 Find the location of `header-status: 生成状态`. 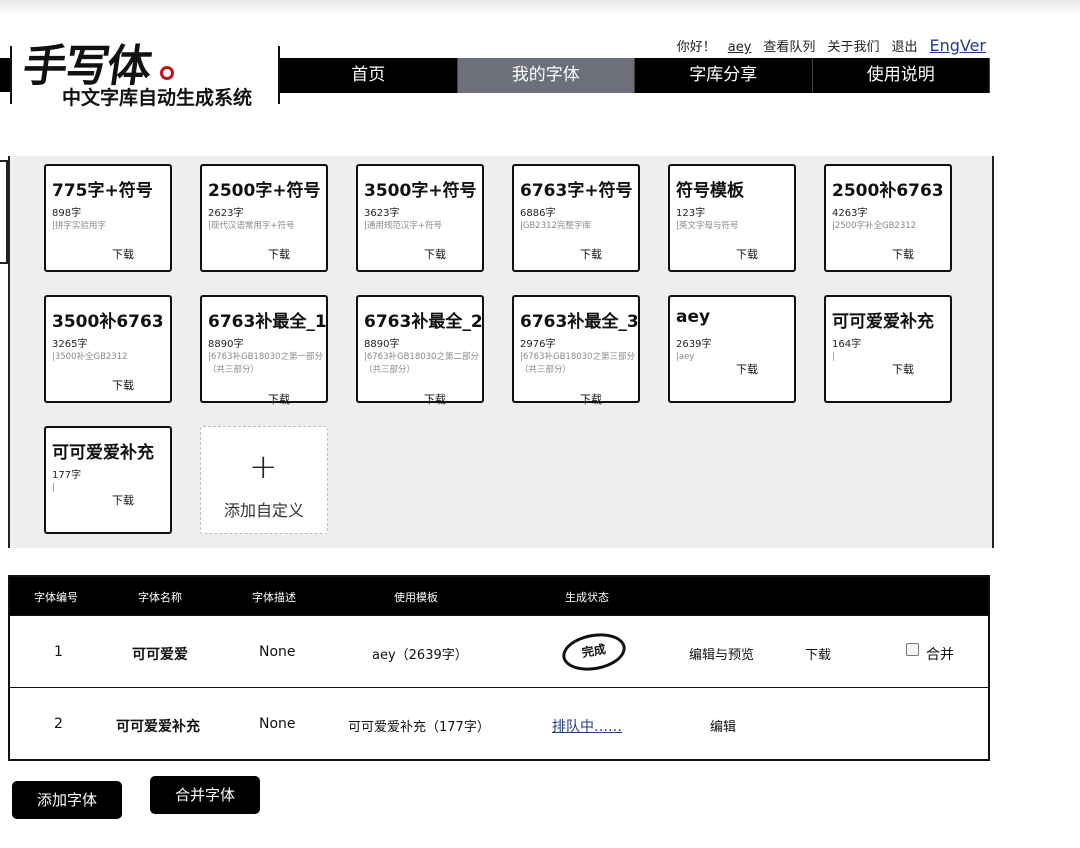

header-status: 生成状态 is located at coordinates (587, 597).